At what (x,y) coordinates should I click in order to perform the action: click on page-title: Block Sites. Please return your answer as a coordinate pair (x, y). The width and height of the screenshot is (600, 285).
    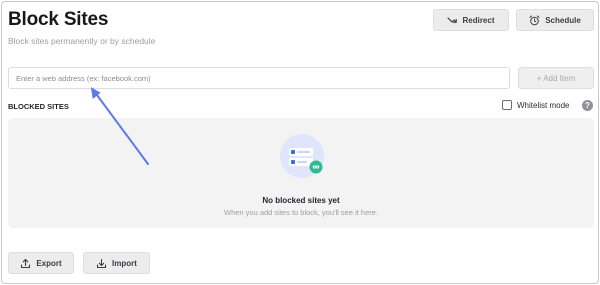
    Looking at the image, I should click on (58, 19).